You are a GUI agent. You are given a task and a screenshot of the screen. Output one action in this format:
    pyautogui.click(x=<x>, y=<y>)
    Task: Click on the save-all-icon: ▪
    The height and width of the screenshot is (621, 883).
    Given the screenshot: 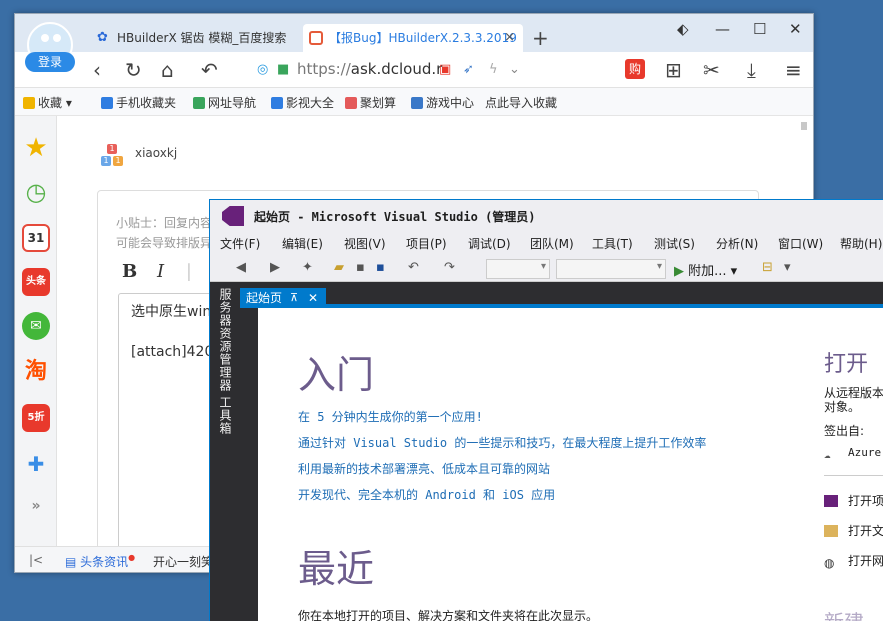 What is the action you would take?
    pyautogui.click(x=380, y=267)
    